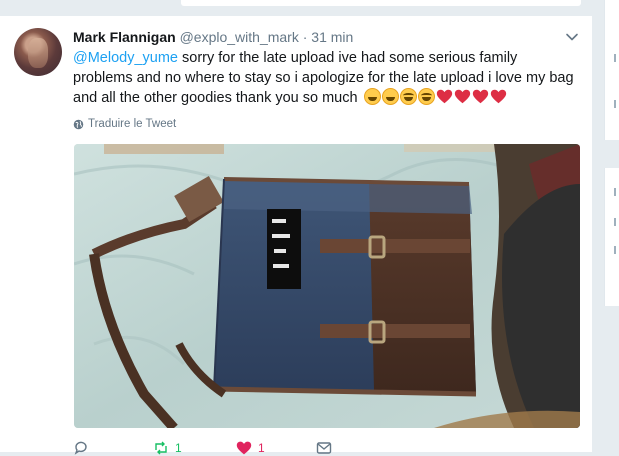 The width and height of the screenshot is (619, 456). I want to click on reply-button, so click(81, 448).